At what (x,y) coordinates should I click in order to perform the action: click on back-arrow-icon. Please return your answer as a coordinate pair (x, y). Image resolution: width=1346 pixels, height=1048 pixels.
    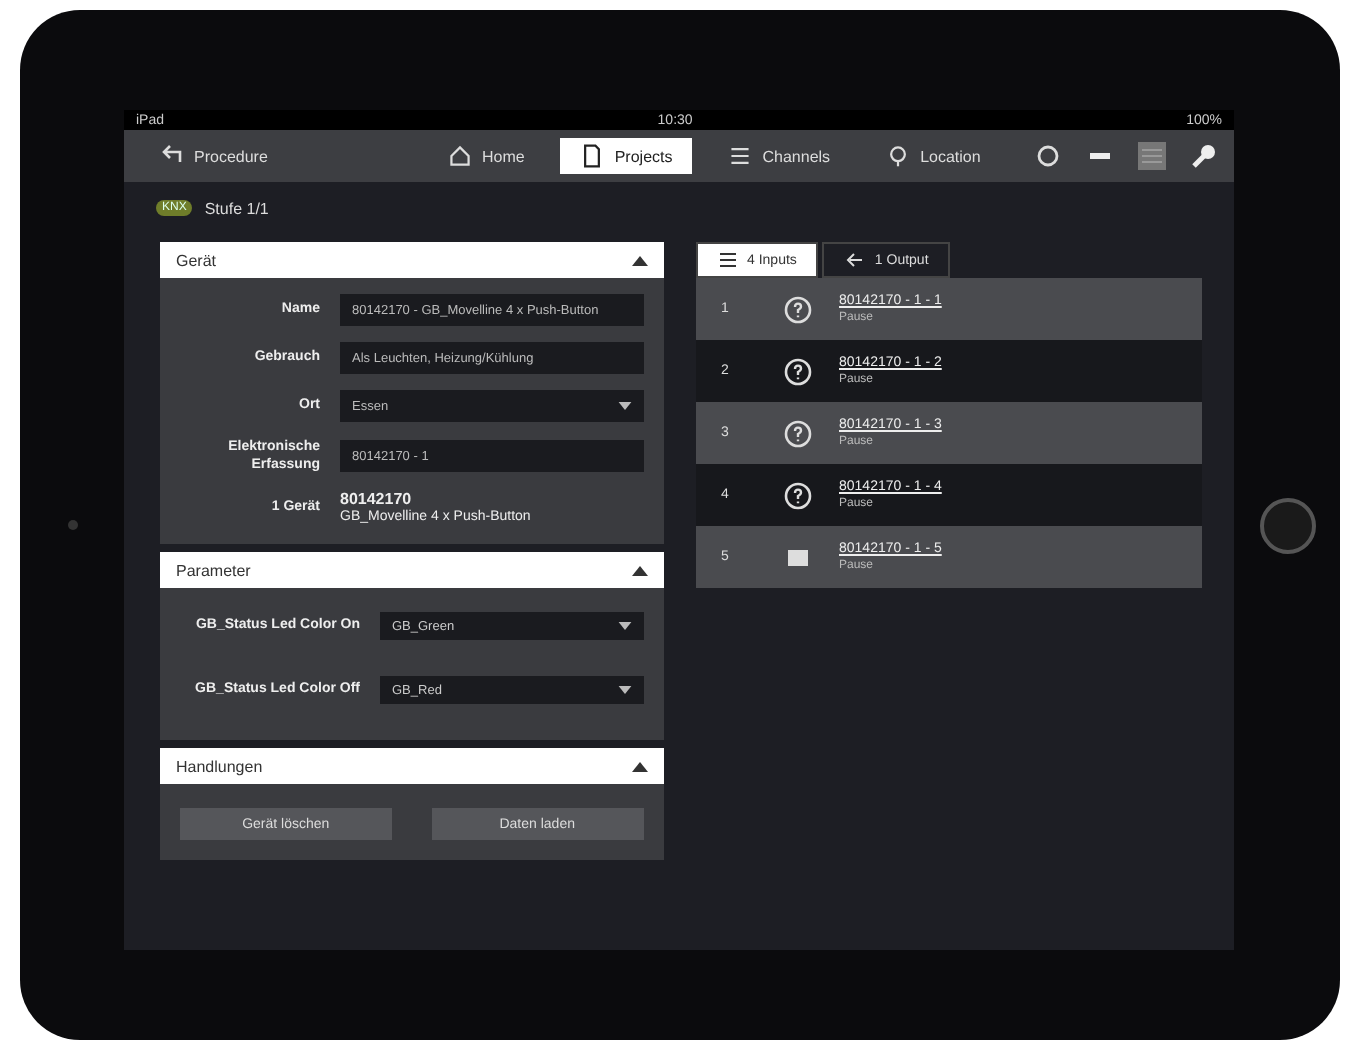
    Looking at the image, I should click on (172, 156).